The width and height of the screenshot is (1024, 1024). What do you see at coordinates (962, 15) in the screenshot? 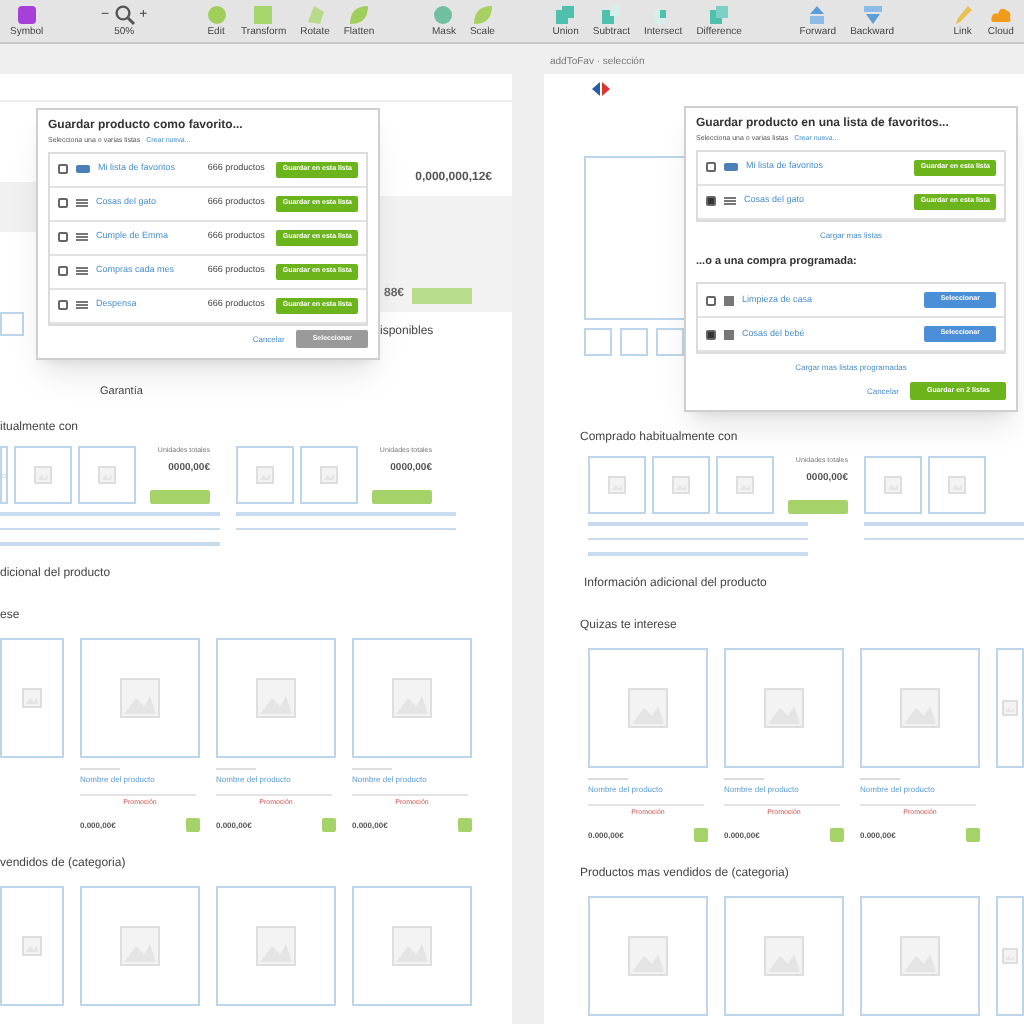
I see `pencil-icon` at bounding box center [962, 15].